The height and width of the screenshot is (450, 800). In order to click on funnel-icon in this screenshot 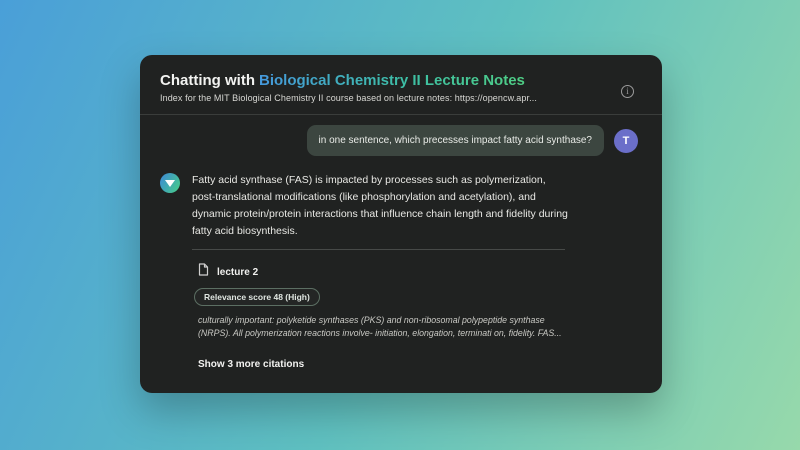, I will do `click(170, 183)`.